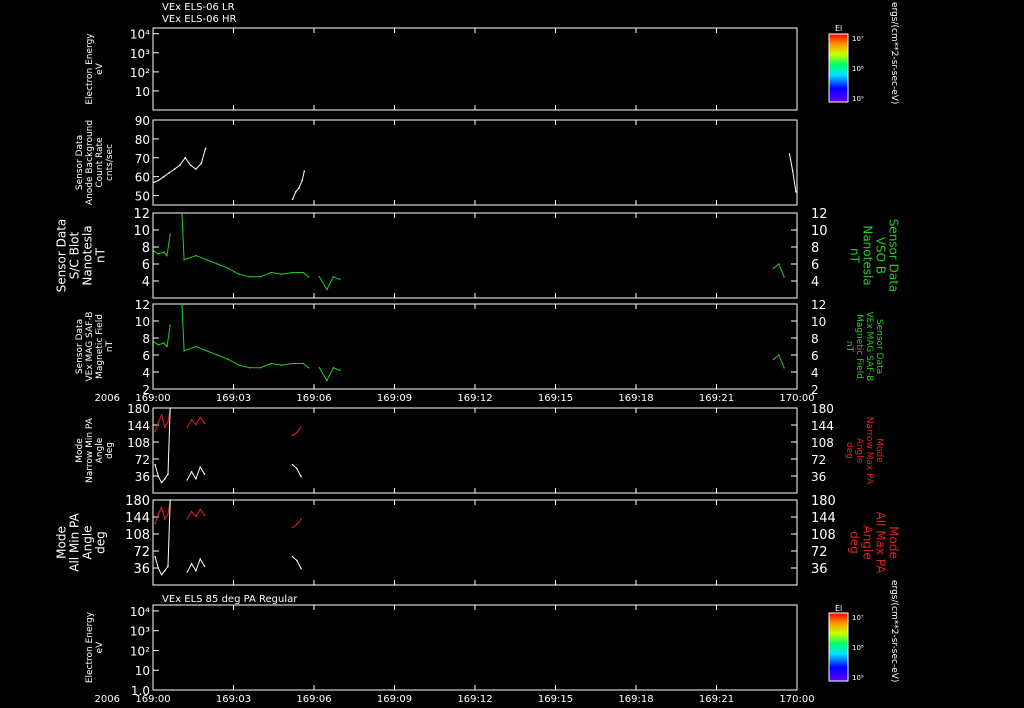  What do you see at coordinates (858, 678) in the screenshot?
I see `colorbar-bottom-tick-lo: 10⁹` at bounding box center [858, 678].